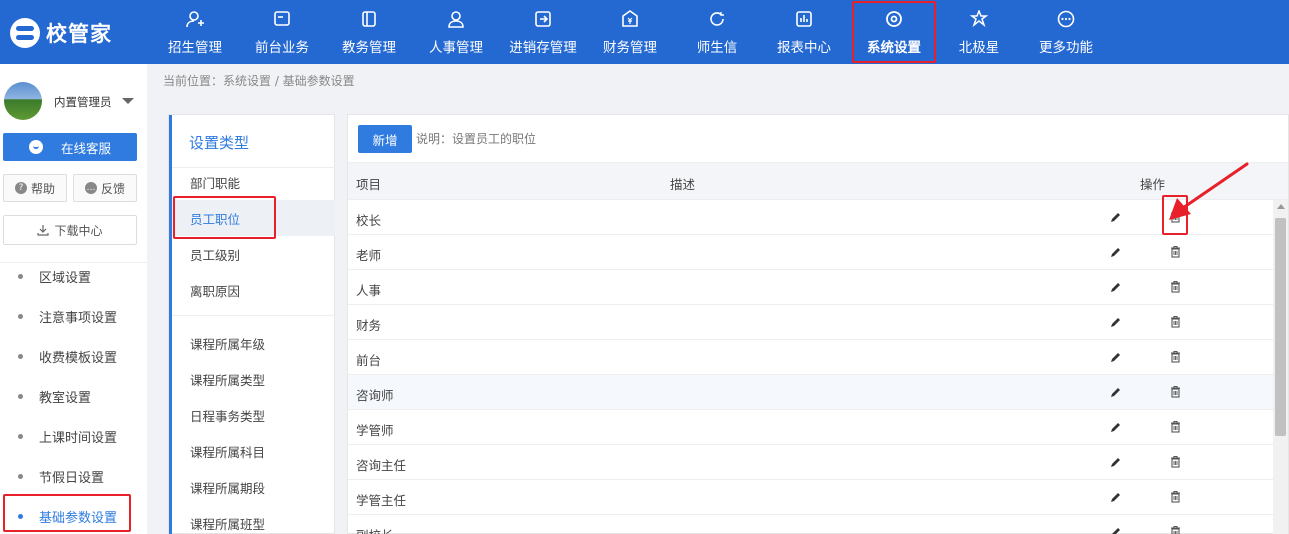 Image resolution: width=1289 pixels, height=534 pixels. What do you see at coordinates (1153, 184) in the screenshot?
I see `column-header-operations: 操作` at bounding box center [1153, 184].